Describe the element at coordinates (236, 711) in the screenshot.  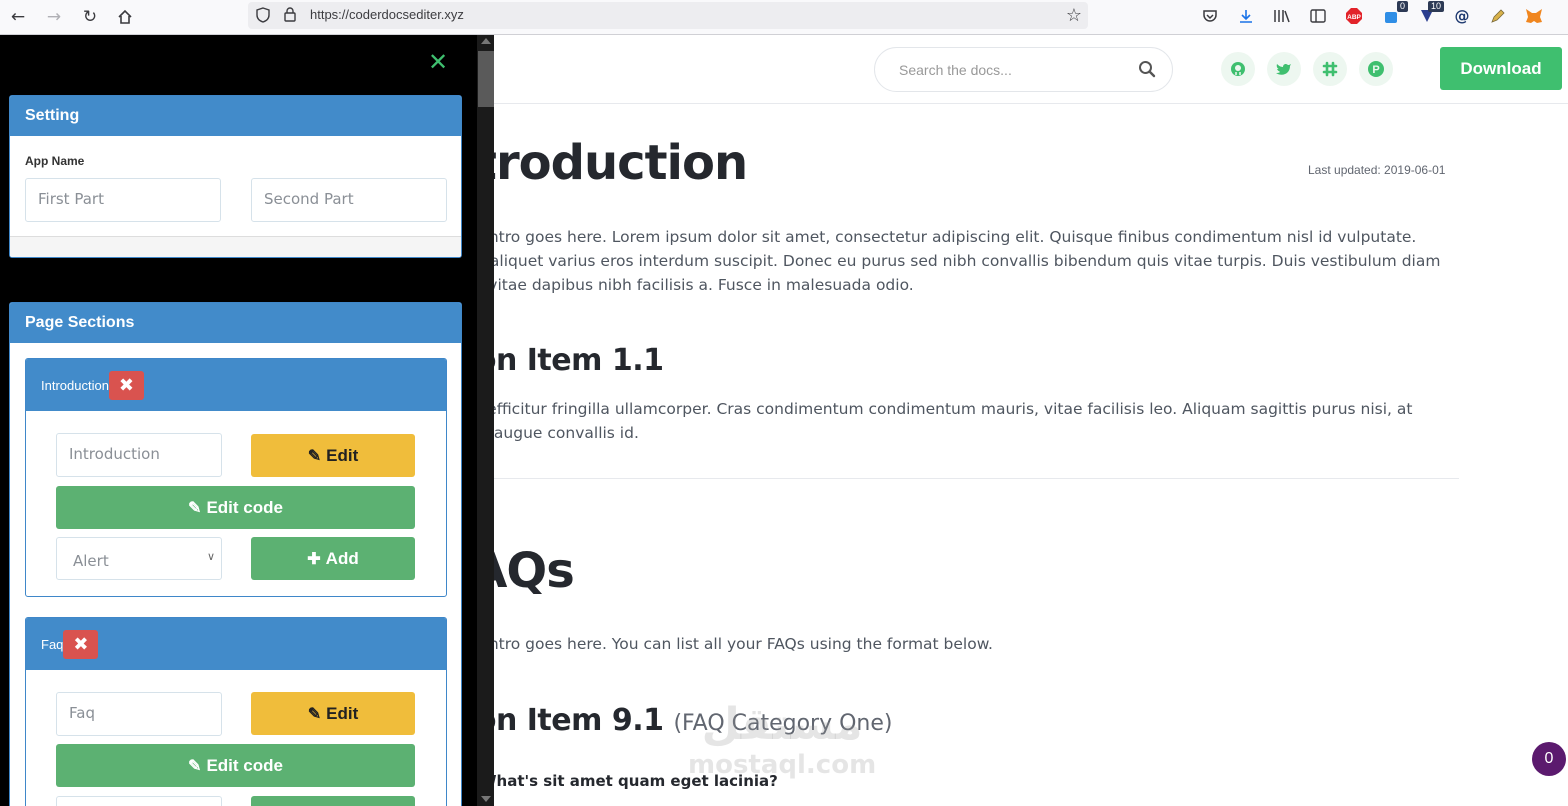
I see `section-item-faq: Faq ✖ Faq ✎ Edit ✎ Edit code` at that location.